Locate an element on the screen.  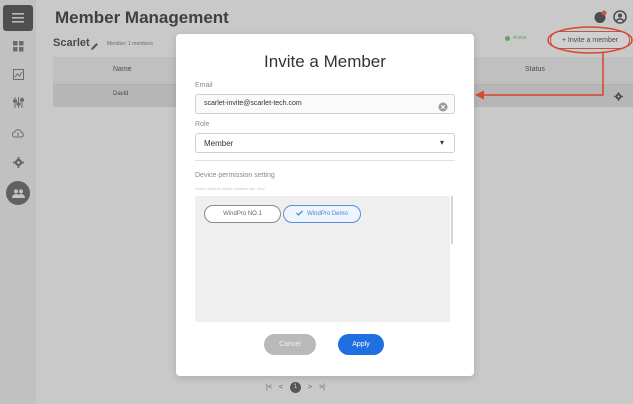
cancel-button: Cancel is located at coordinates (290, 344).